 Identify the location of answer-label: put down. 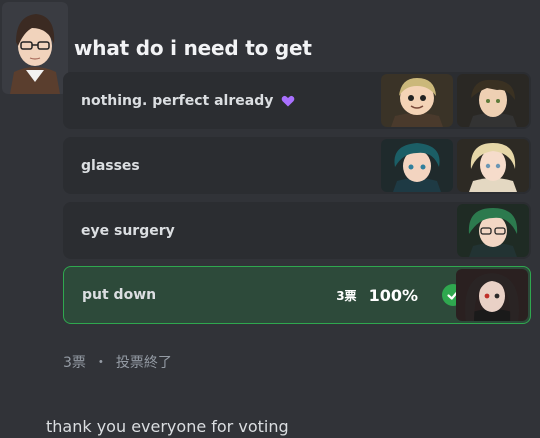
(119, 295).